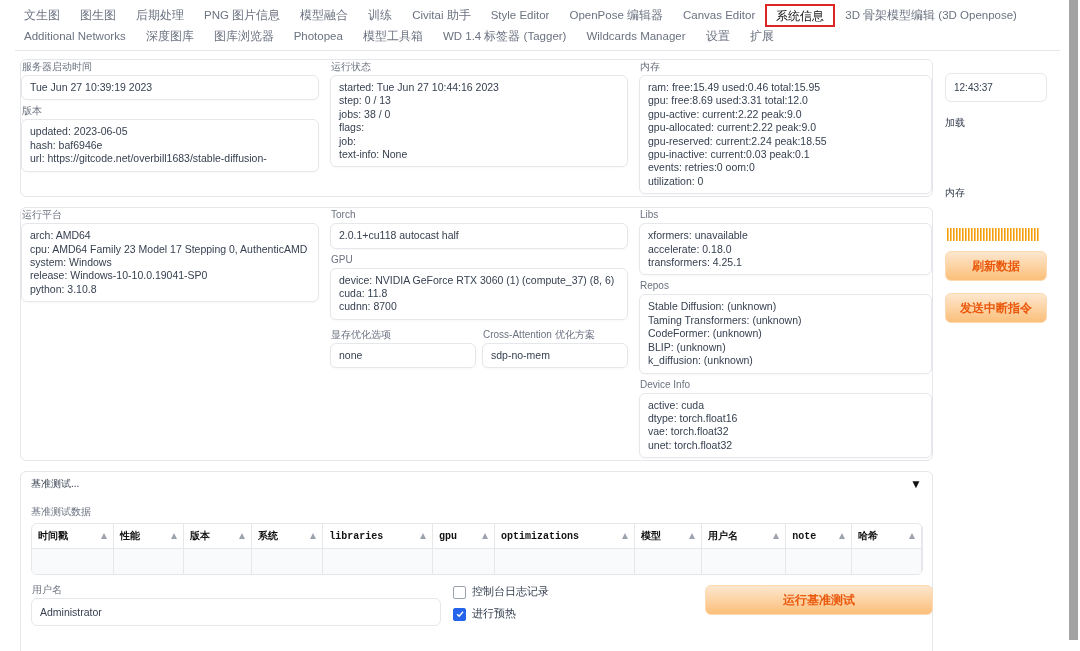  Describe the element at coordinates (47, 590) in the screenshot. I see `field-label: 用户名` at that location.